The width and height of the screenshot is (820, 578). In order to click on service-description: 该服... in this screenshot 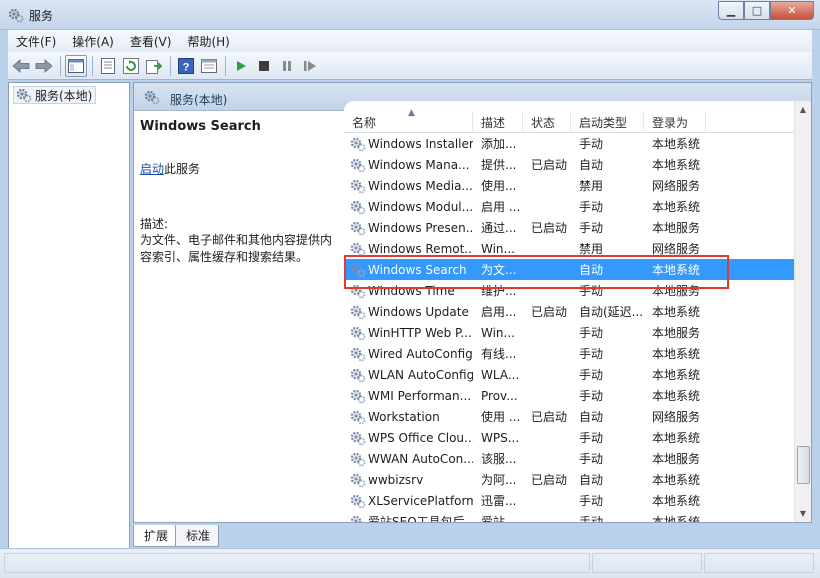, I will do `click(499, 459)`.